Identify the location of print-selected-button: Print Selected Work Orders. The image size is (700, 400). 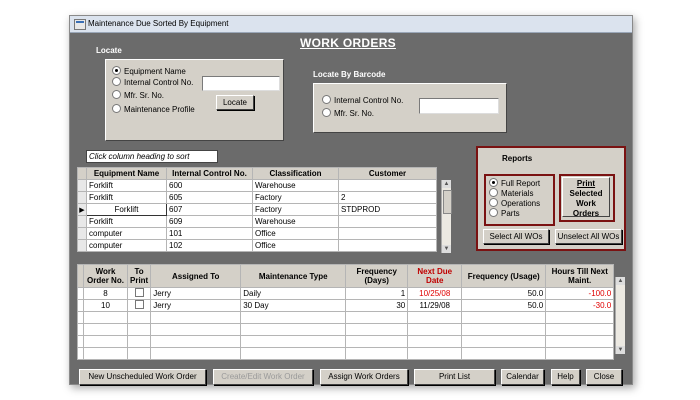
(587, 198).